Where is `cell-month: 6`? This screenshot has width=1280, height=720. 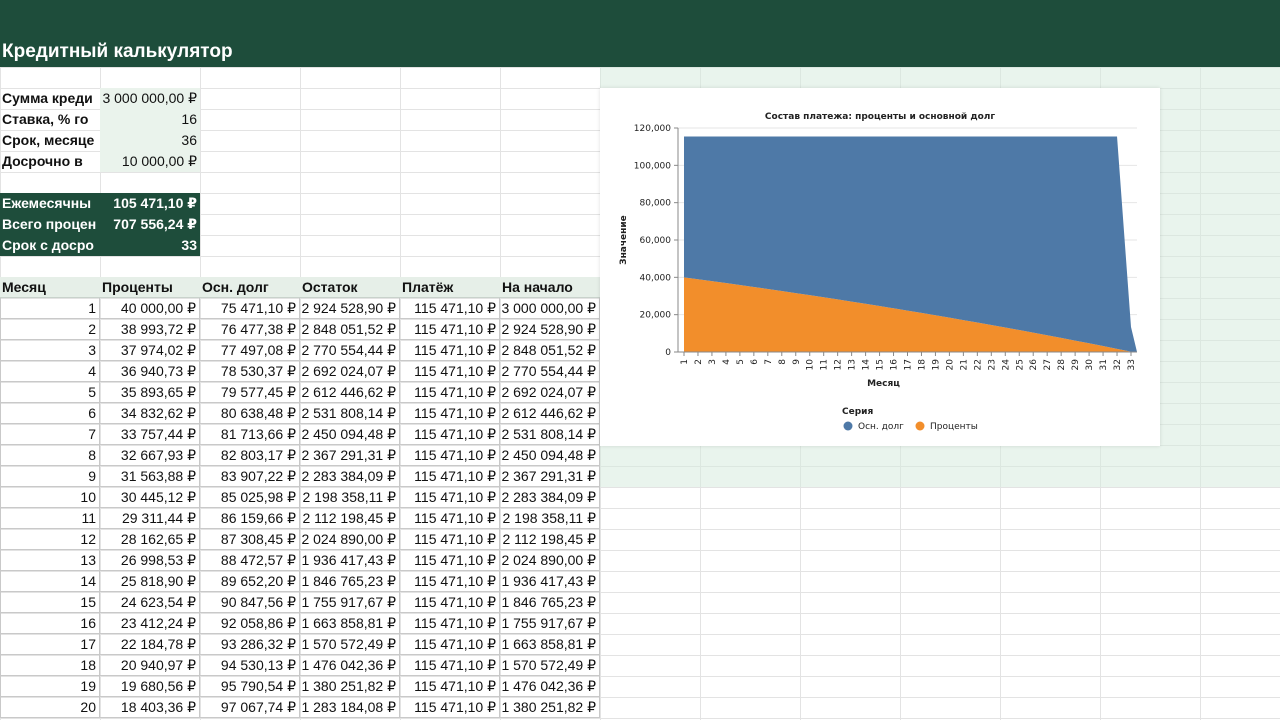 cell-month: 6 is located at coordinates (50, 413).